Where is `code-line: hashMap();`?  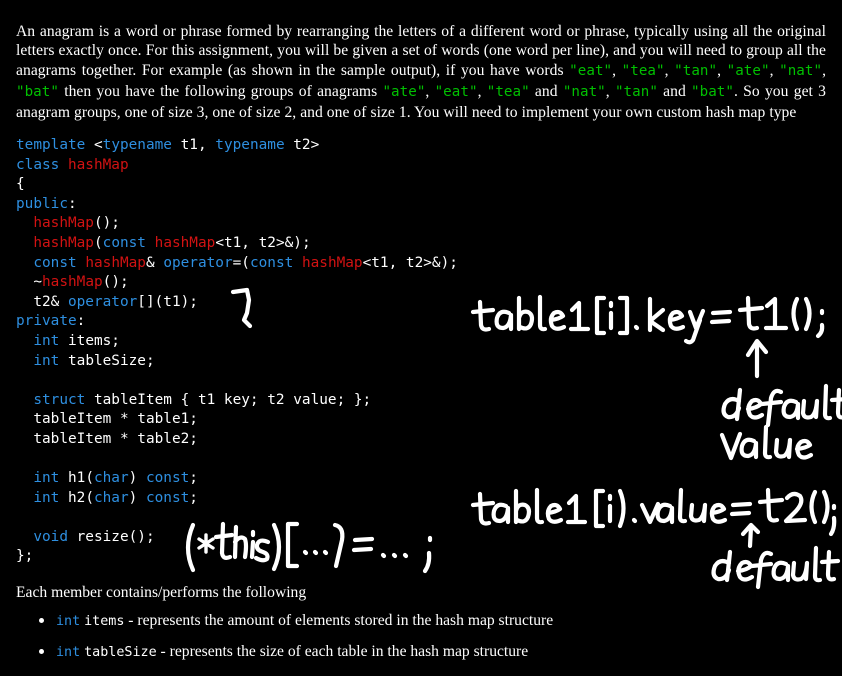 code-line: hashMap(); is located at coordinates (316, 224).